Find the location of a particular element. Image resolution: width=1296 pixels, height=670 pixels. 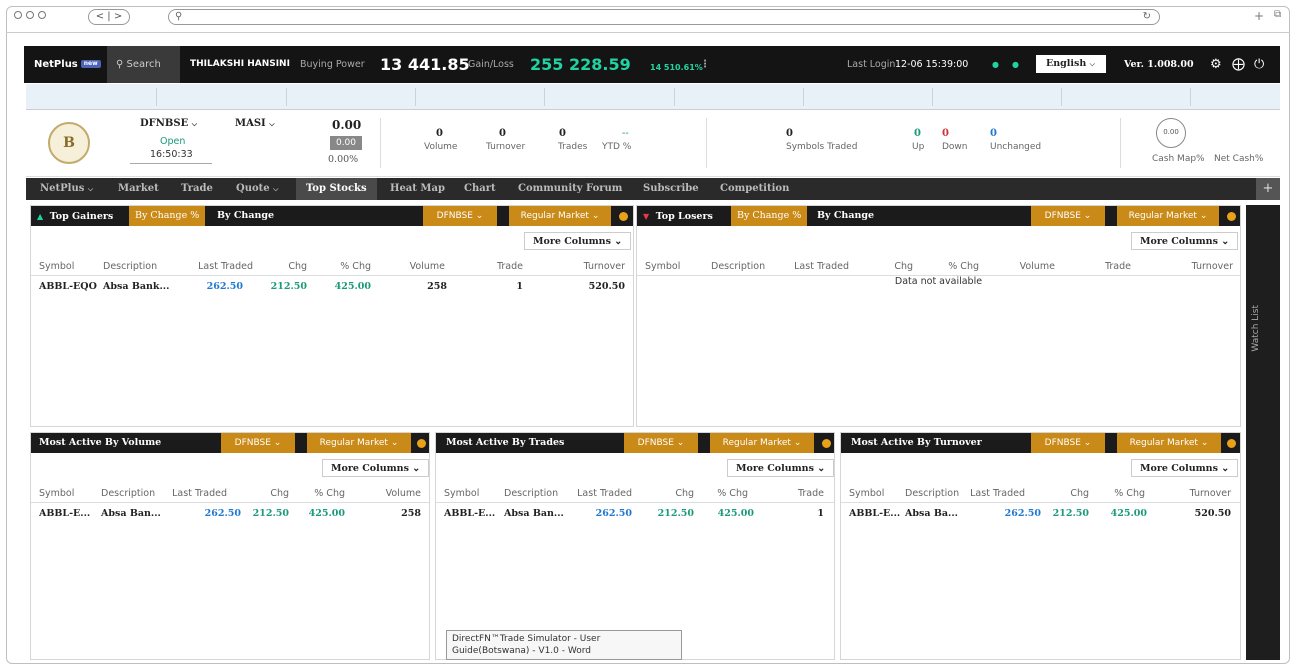

search-button: ⚲ Search is located at coordinates (143, 64).